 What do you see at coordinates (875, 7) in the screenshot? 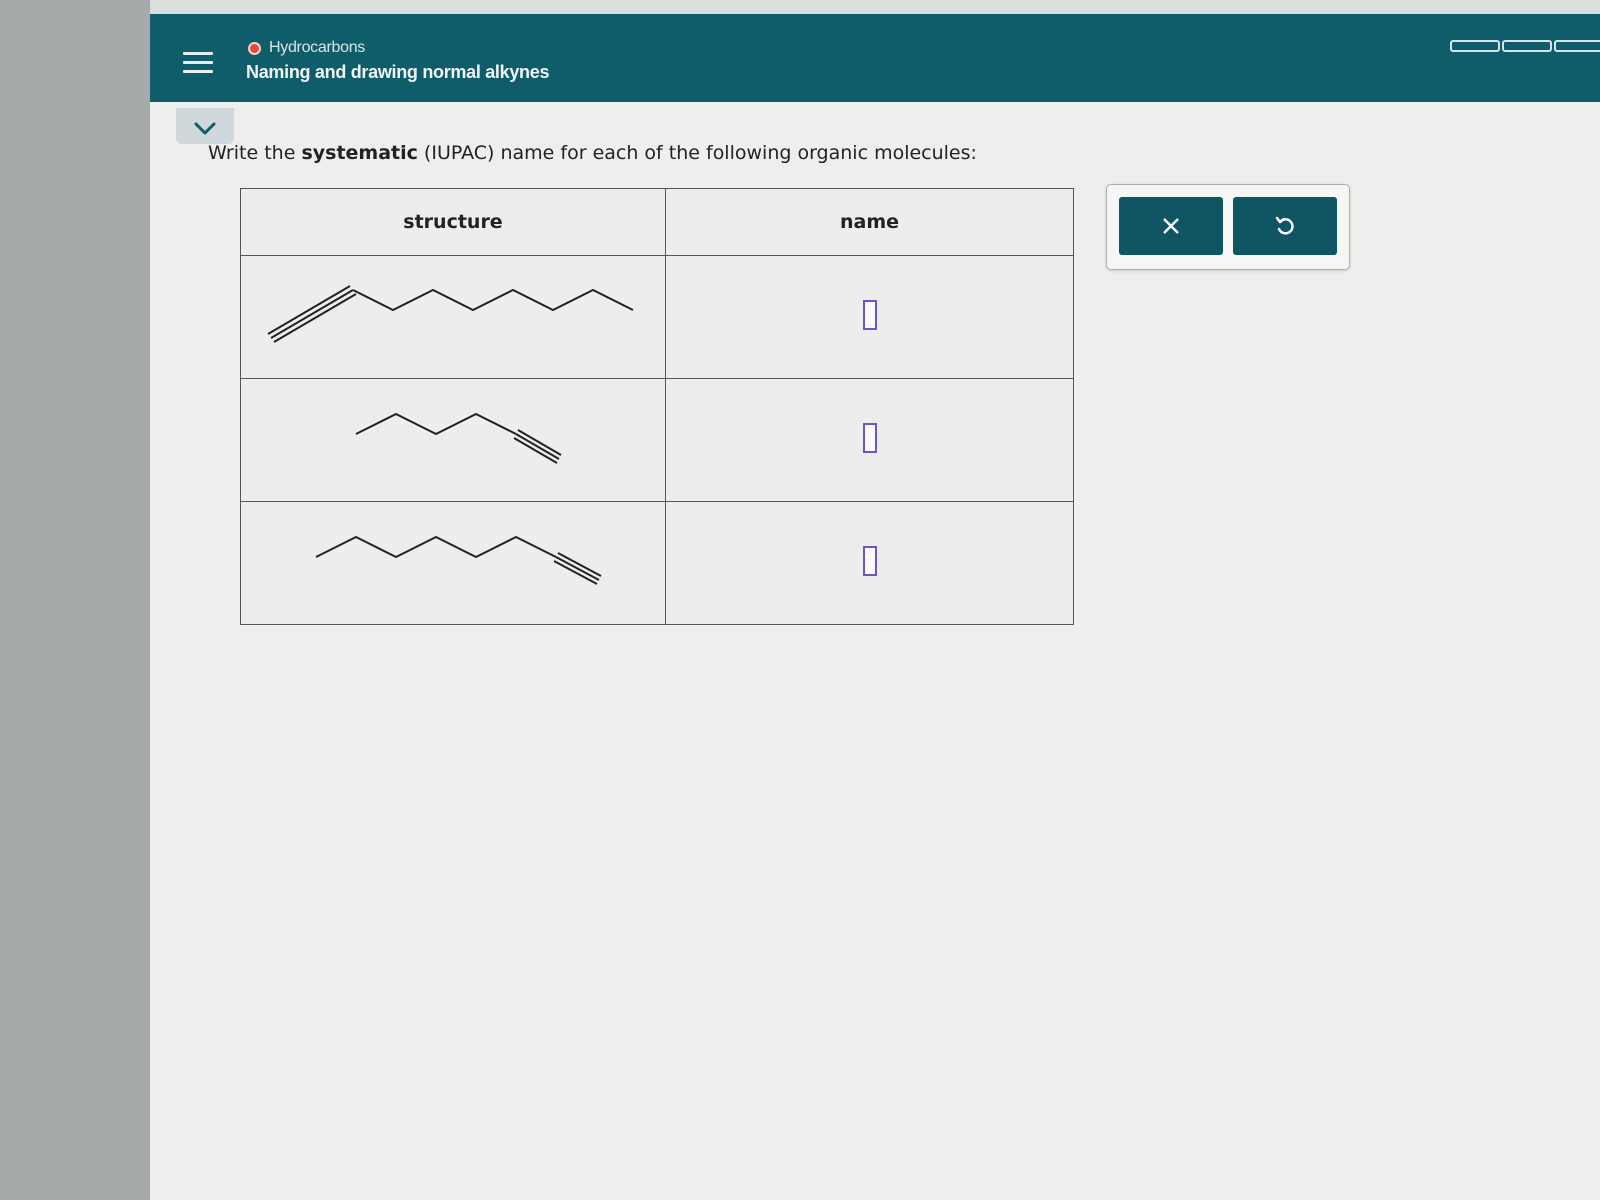
I see `top-strip` at bounding box center [875, 7].